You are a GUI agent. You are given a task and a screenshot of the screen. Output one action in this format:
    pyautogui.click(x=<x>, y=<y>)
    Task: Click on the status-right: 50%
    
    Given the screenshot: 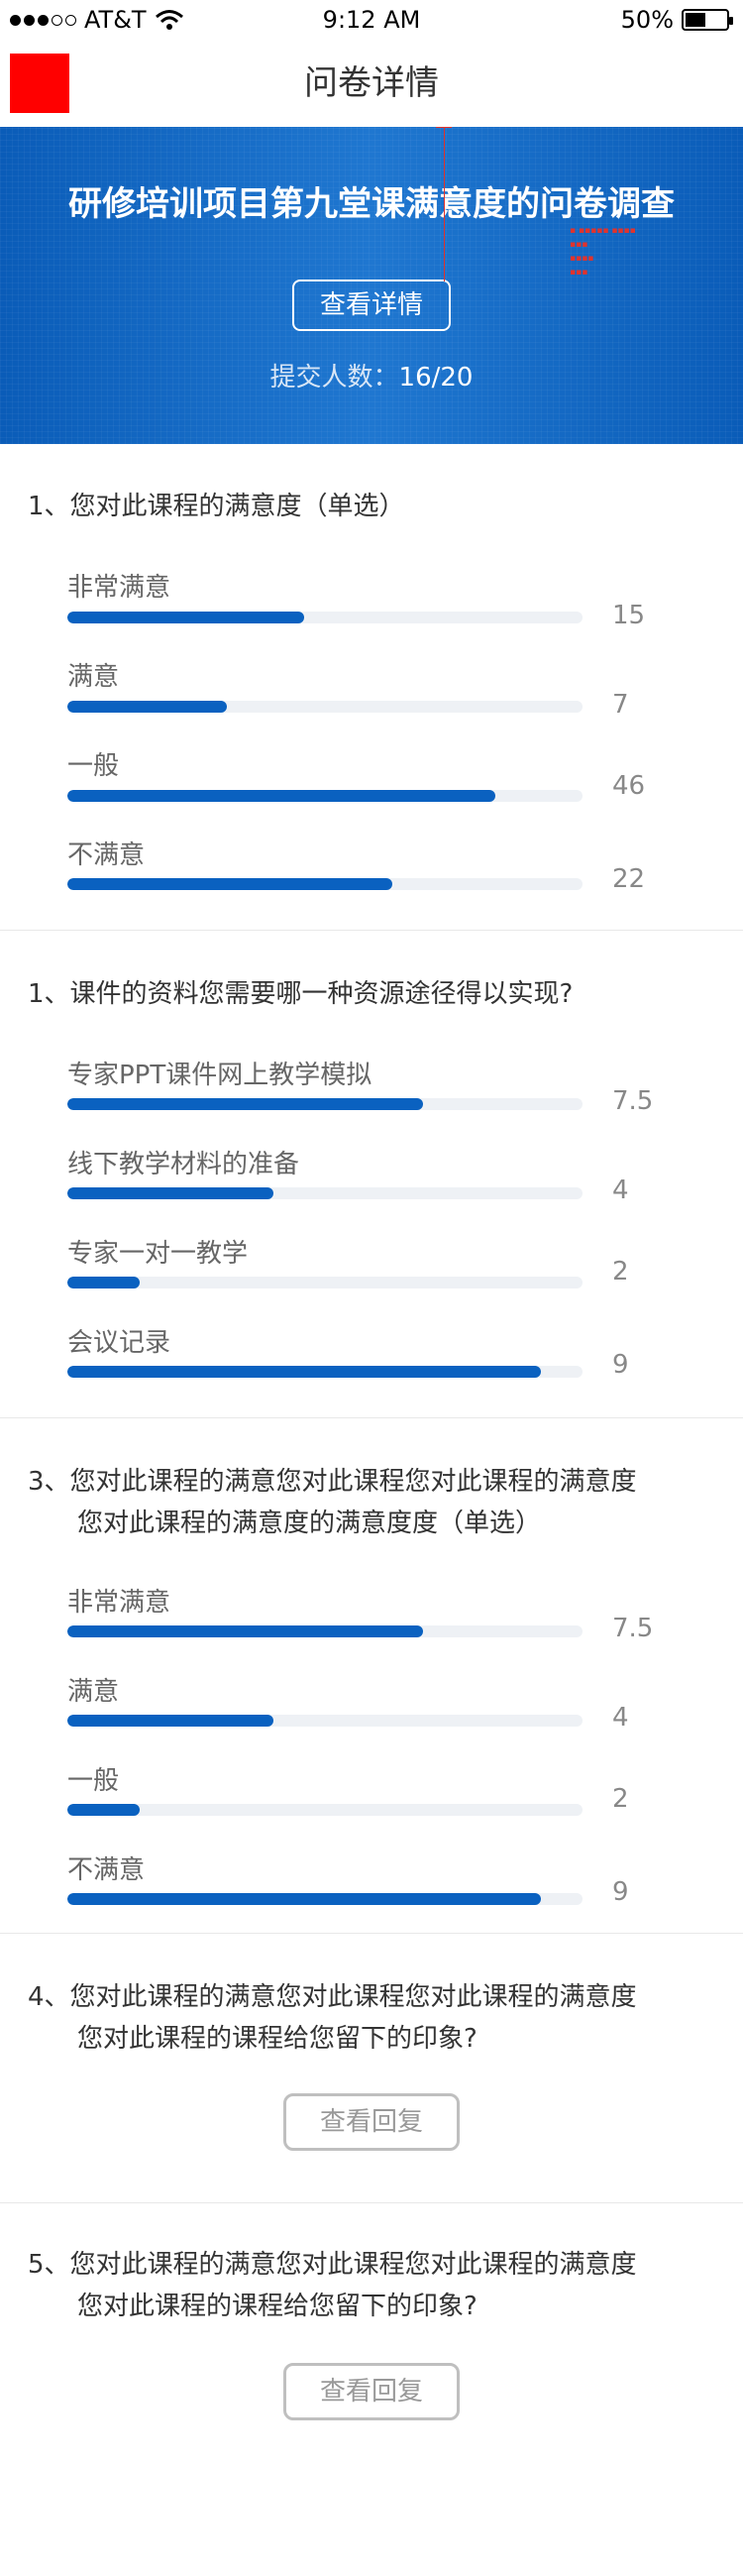 What is the action you would take?
    pyautogui.click(x=676, y=20)
    